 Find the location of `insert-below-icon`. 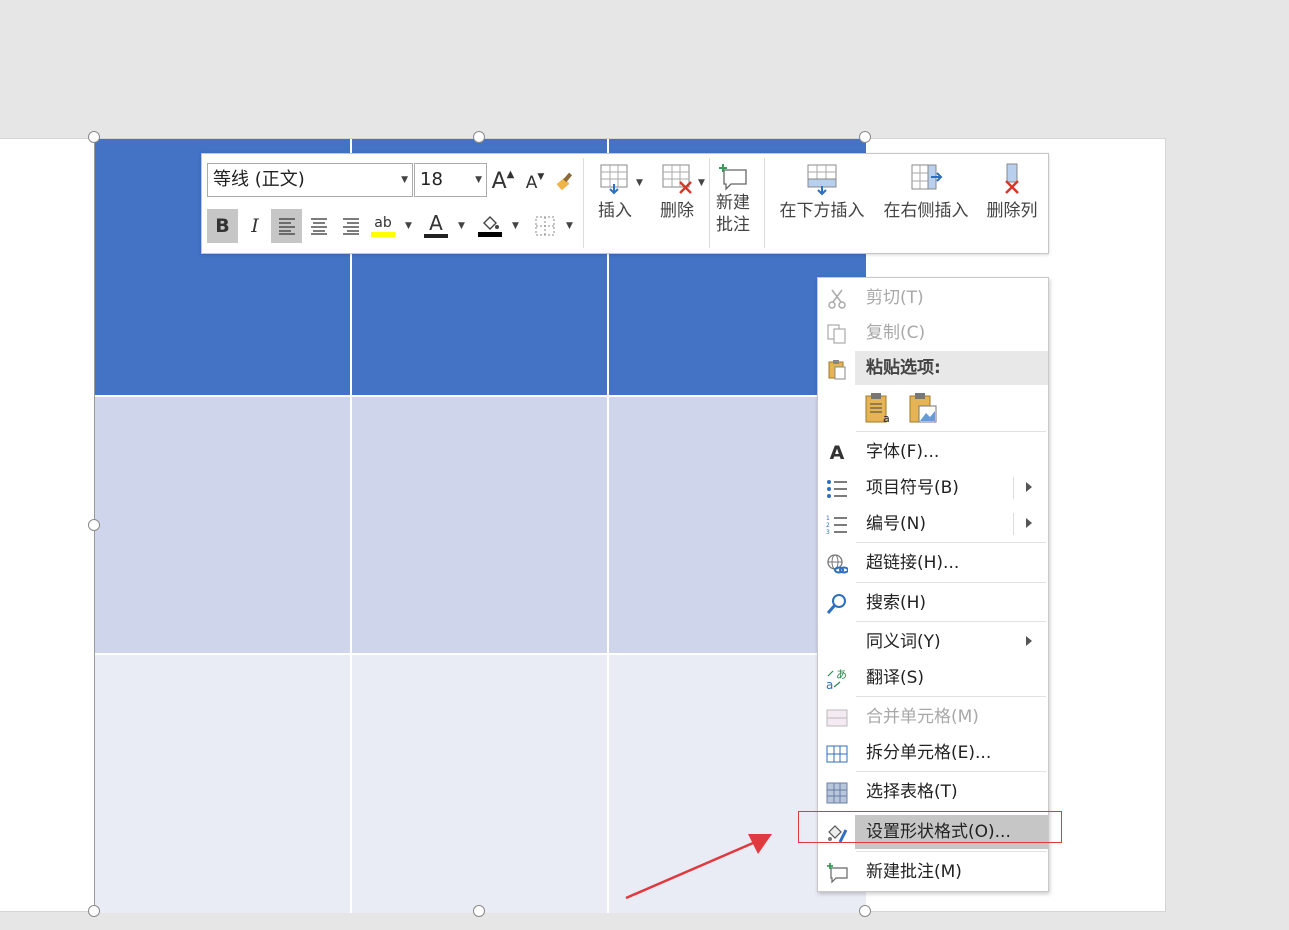

insert-below-icon is located at coordinates (822, 180).